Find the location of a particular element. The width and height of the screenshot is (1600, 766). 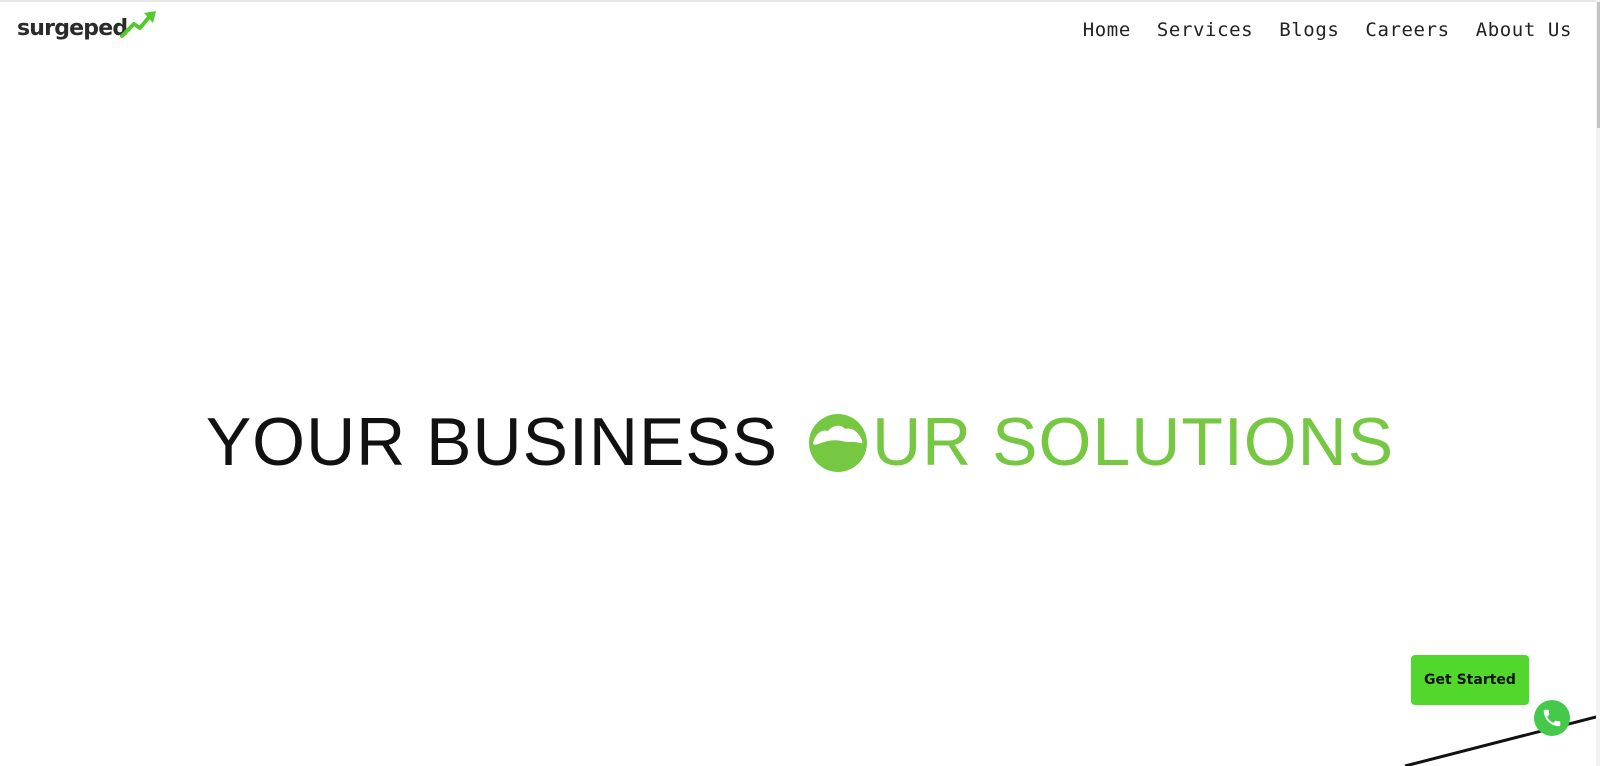

nav-home: Home is located at coordinates (1107, 30).